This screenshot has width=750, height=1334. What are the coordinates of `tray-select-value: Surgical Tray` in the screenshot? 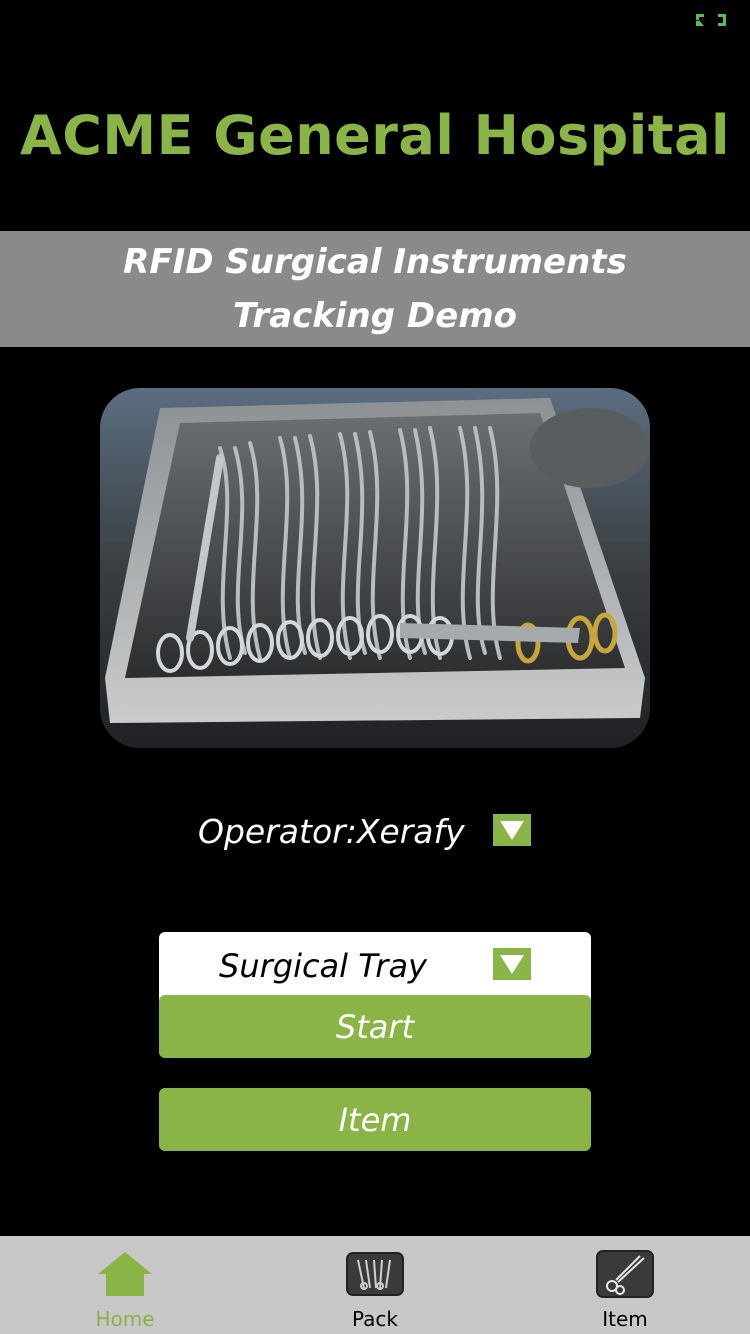 It's located at (323, 966).